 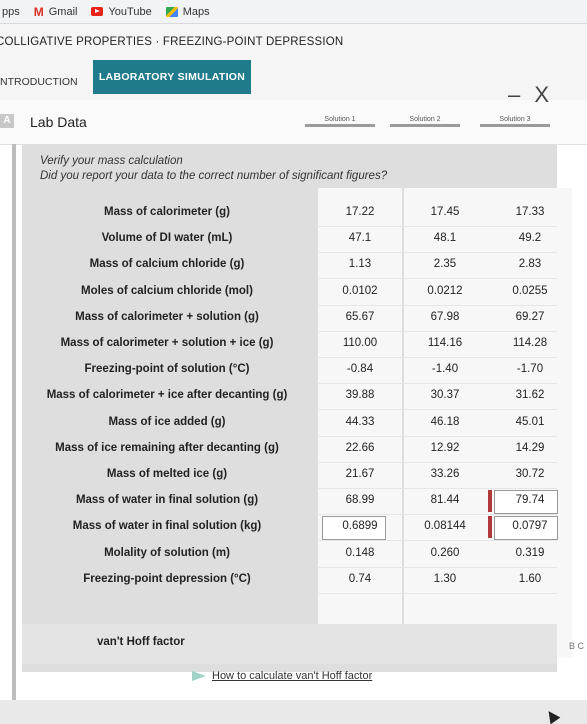 What do you see at coordinates (360, 421) in the screenshot?
I see `table-cell: 44.33` at bounding box center [360, 421].